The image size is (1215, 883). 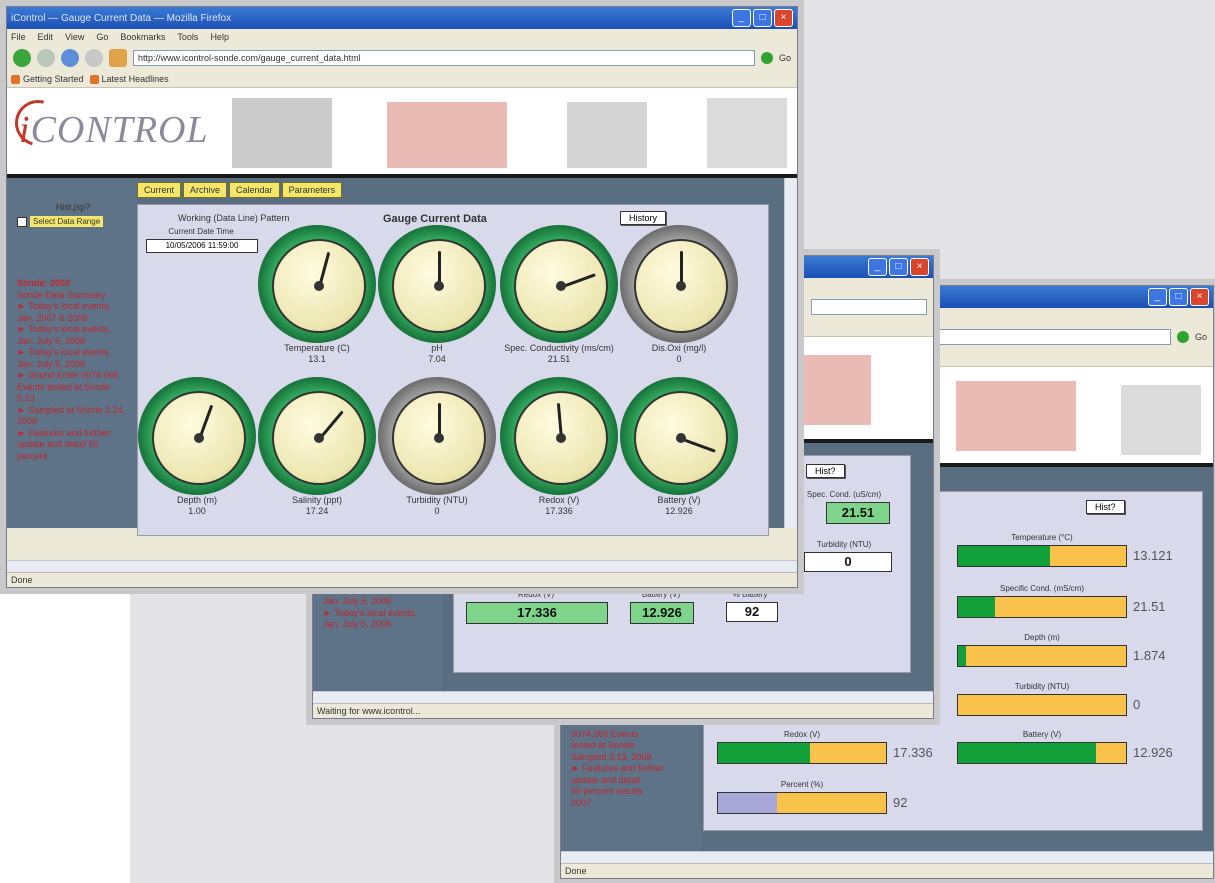 What do you see at coordinates (142, 37) in the screenshot?
I see `menu-bookmarks: Bookmarks` at bounding box center [142, 37].